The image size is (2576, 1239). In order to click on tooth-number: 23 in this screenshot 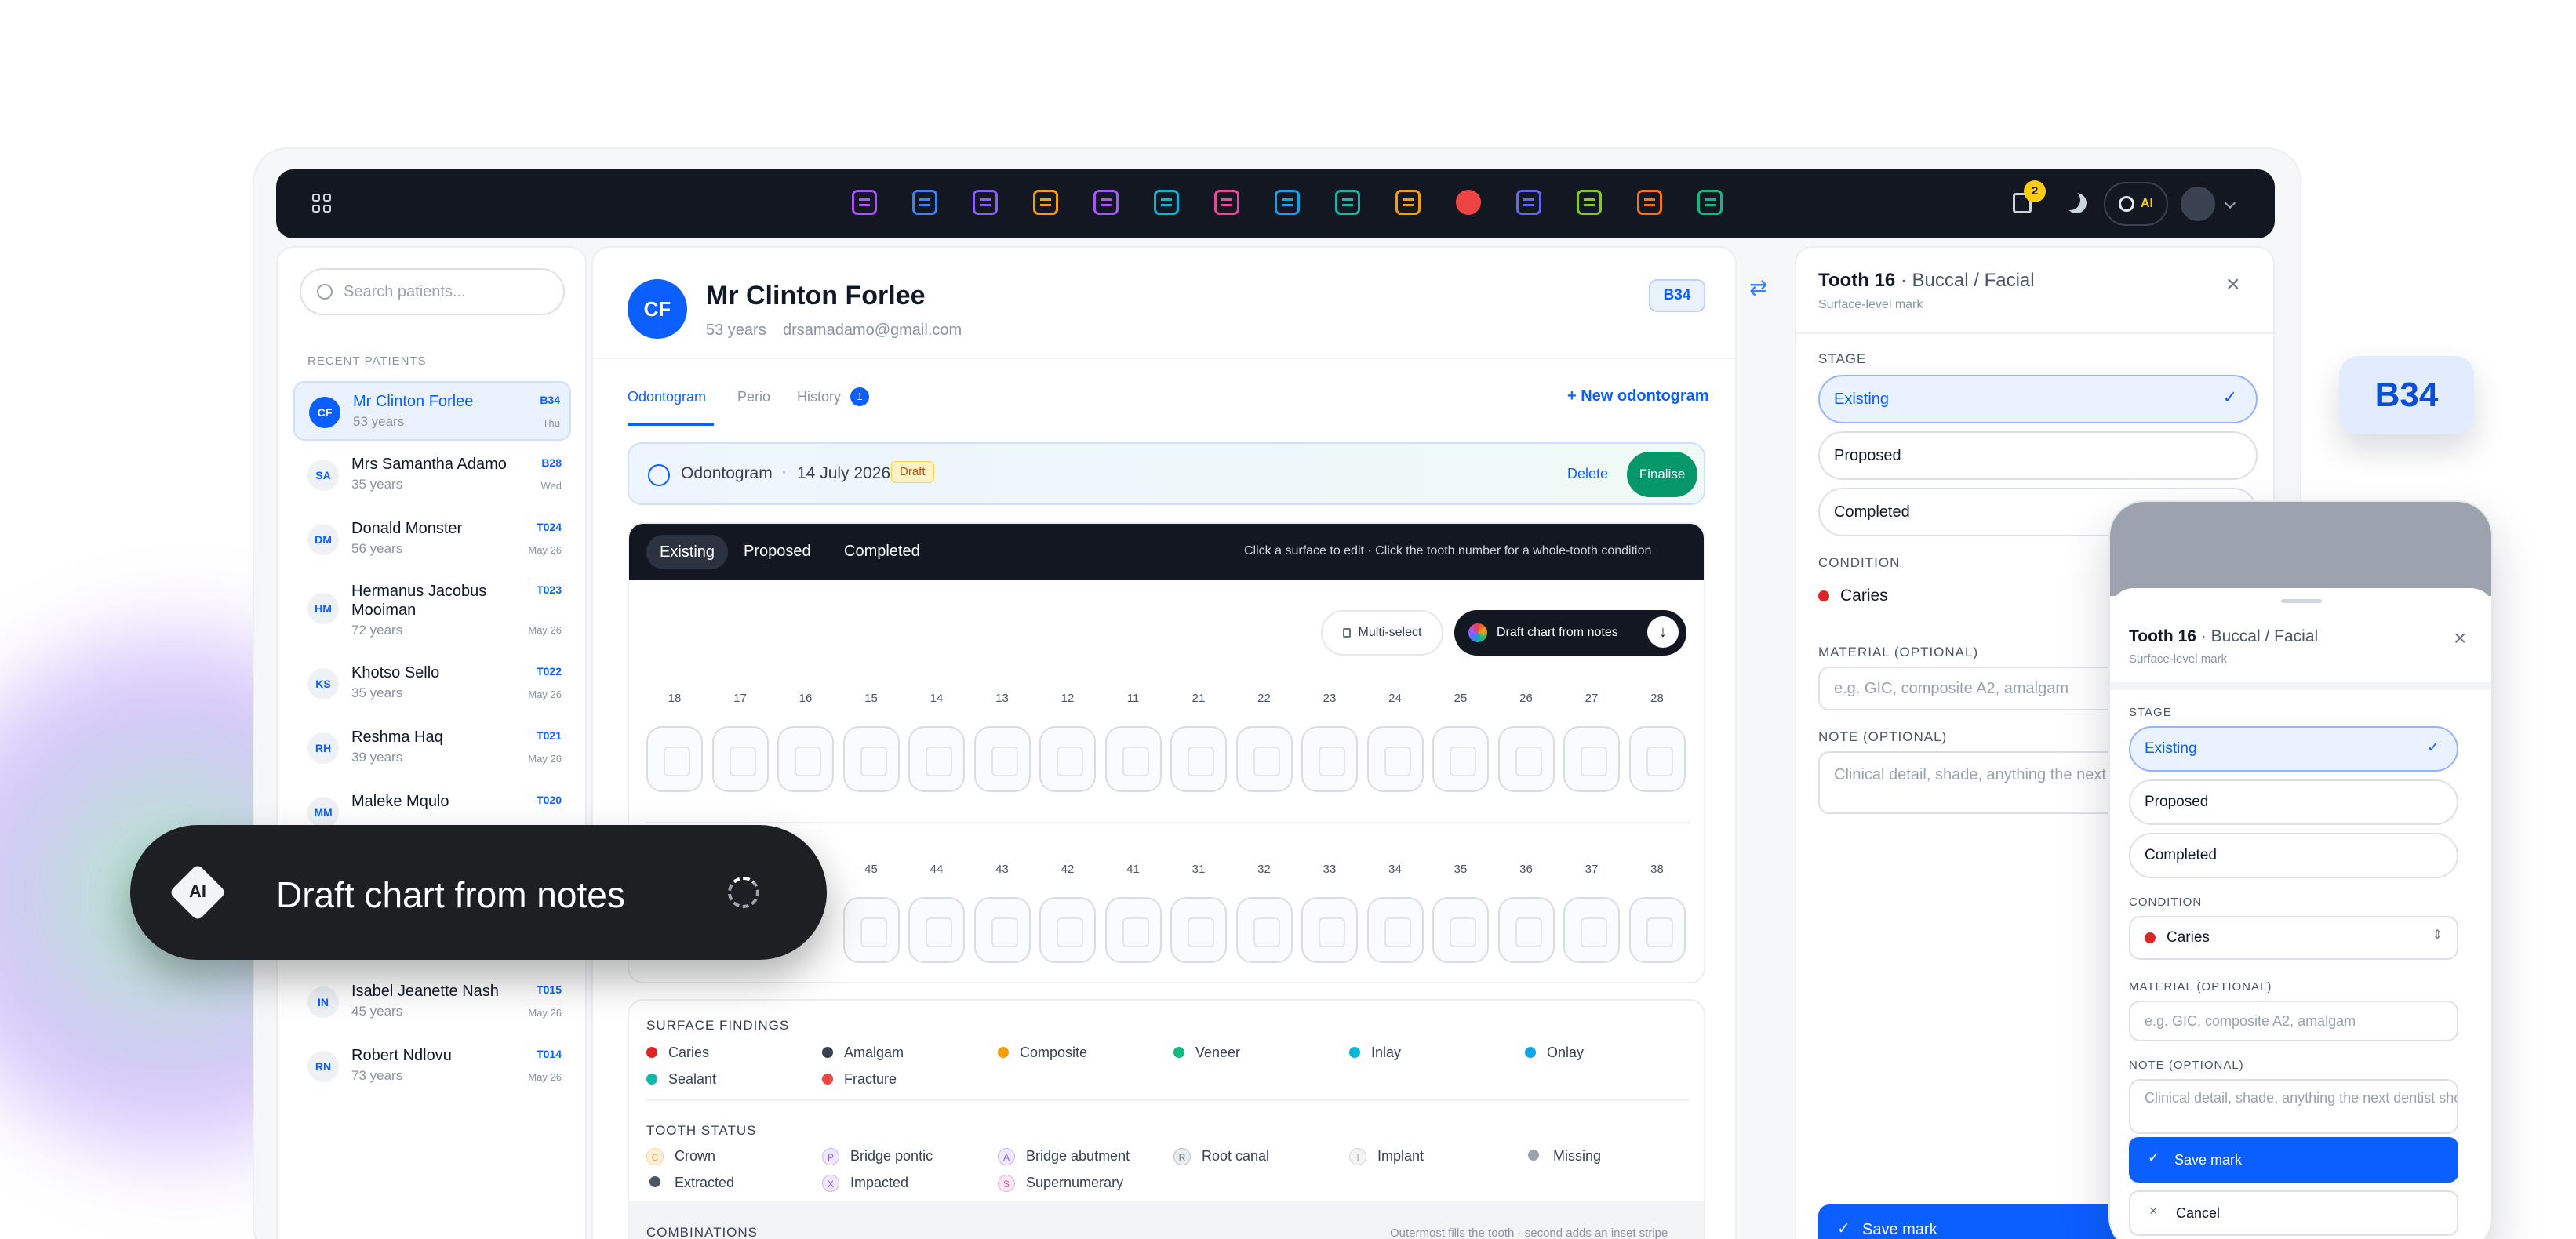, I will do `click(1329, 698)`.